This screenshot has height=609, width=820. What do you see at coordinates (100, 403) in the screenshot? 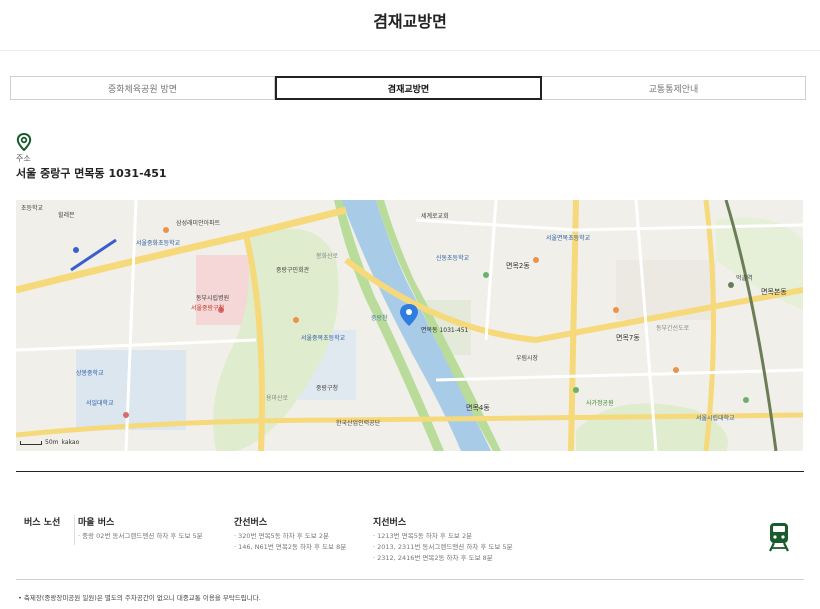
I see `map-label: 서일대학교` at bounding box center [100, 403].